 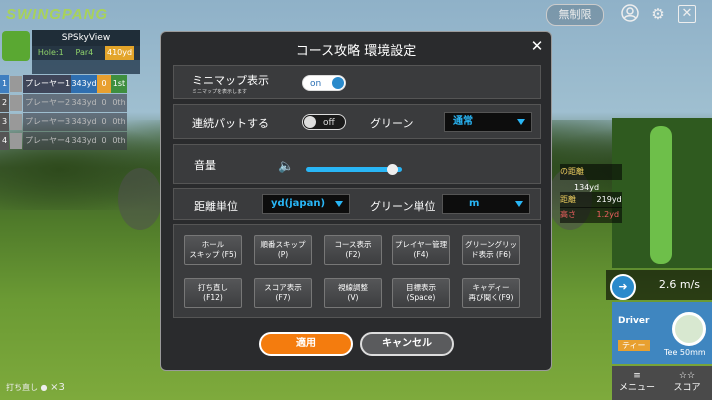 I want to click on hole-par: Par4, so click(x=84, y=52).